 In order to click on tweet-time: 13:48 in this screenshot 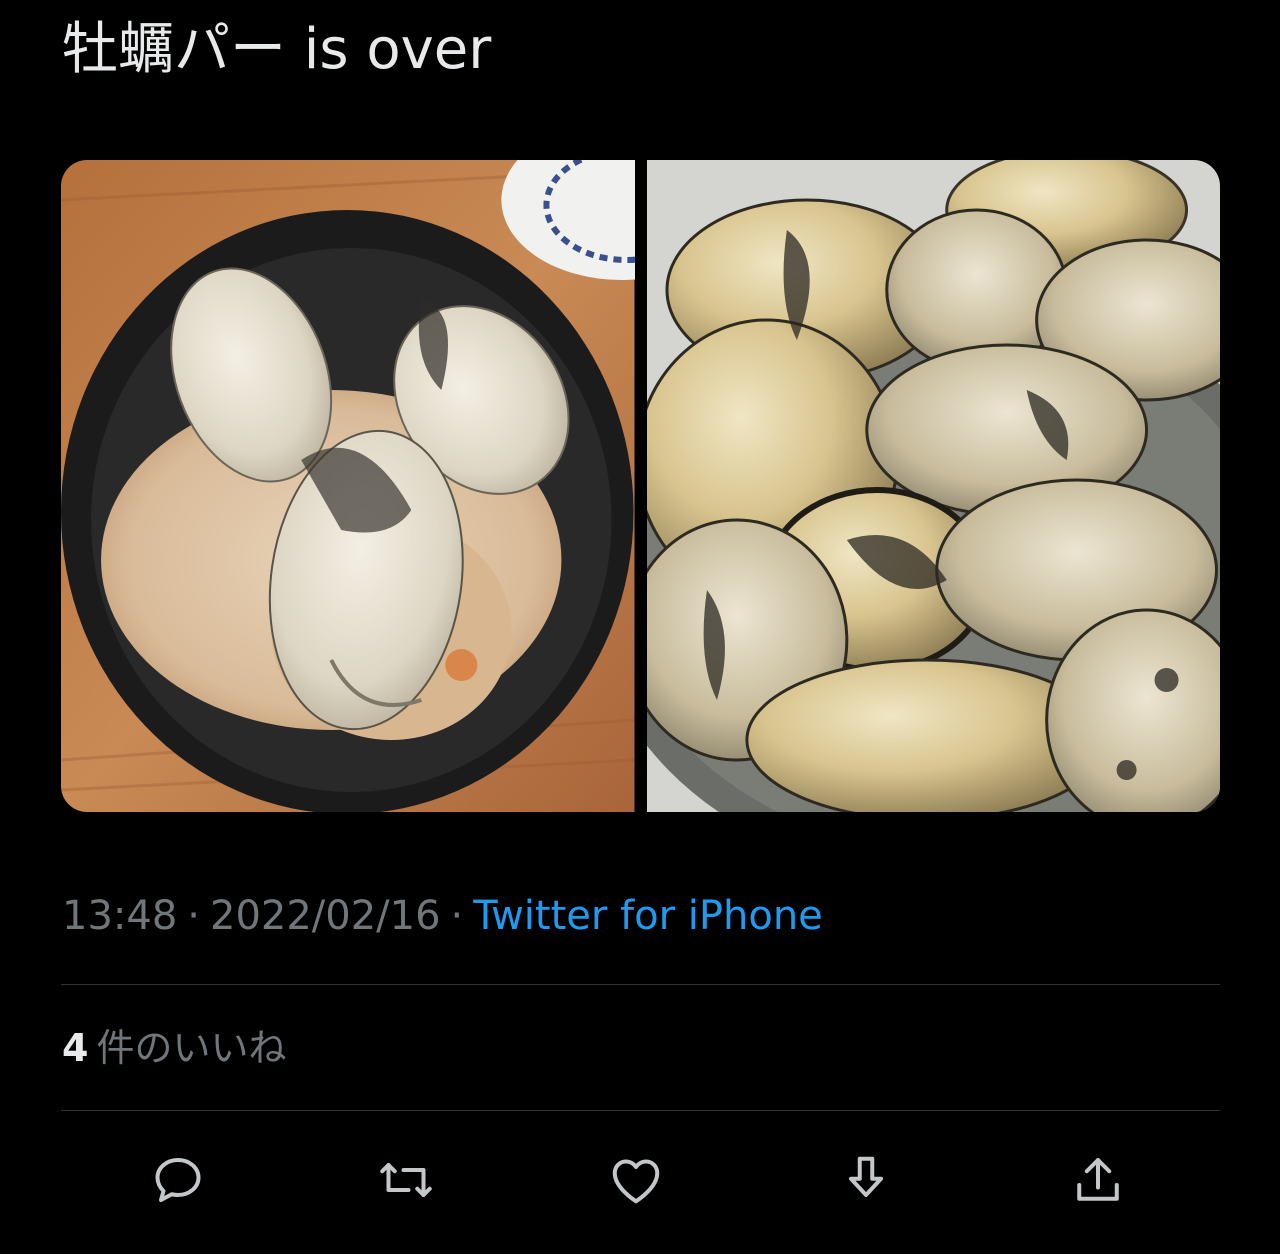, I will do `click(120, 916)`.